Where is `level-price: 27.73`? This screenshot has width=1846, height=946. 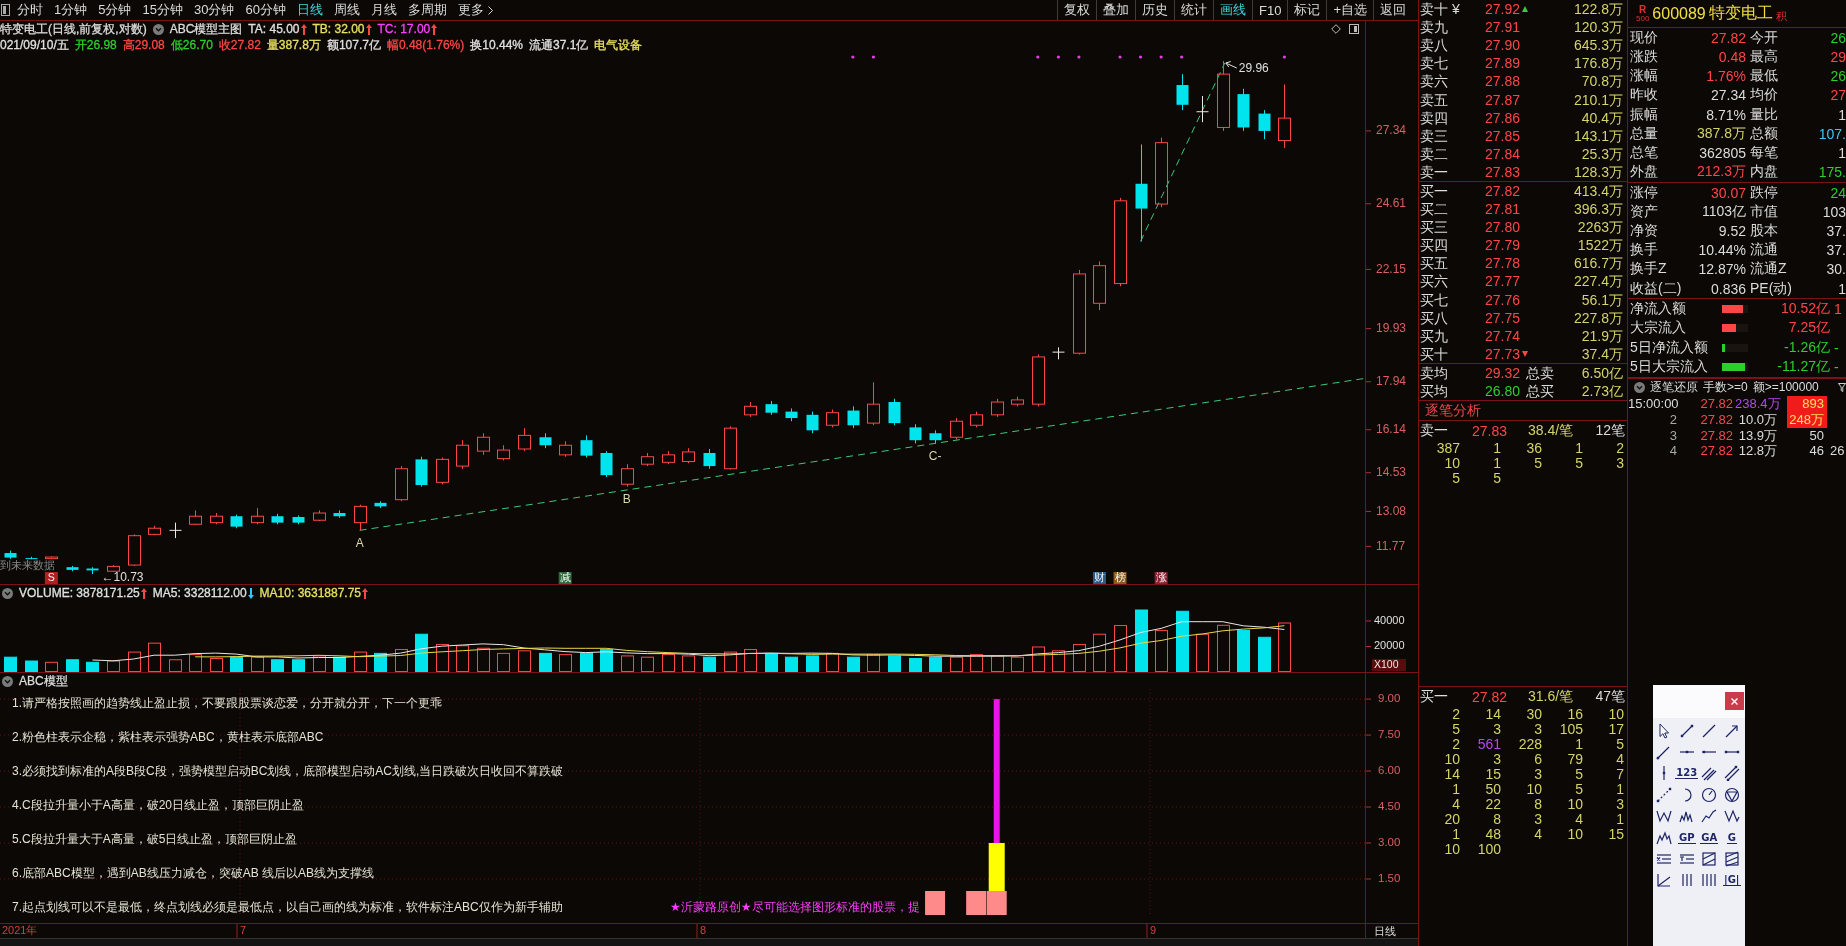
level-price: 27.73 is located at coordinates (1501, 353).